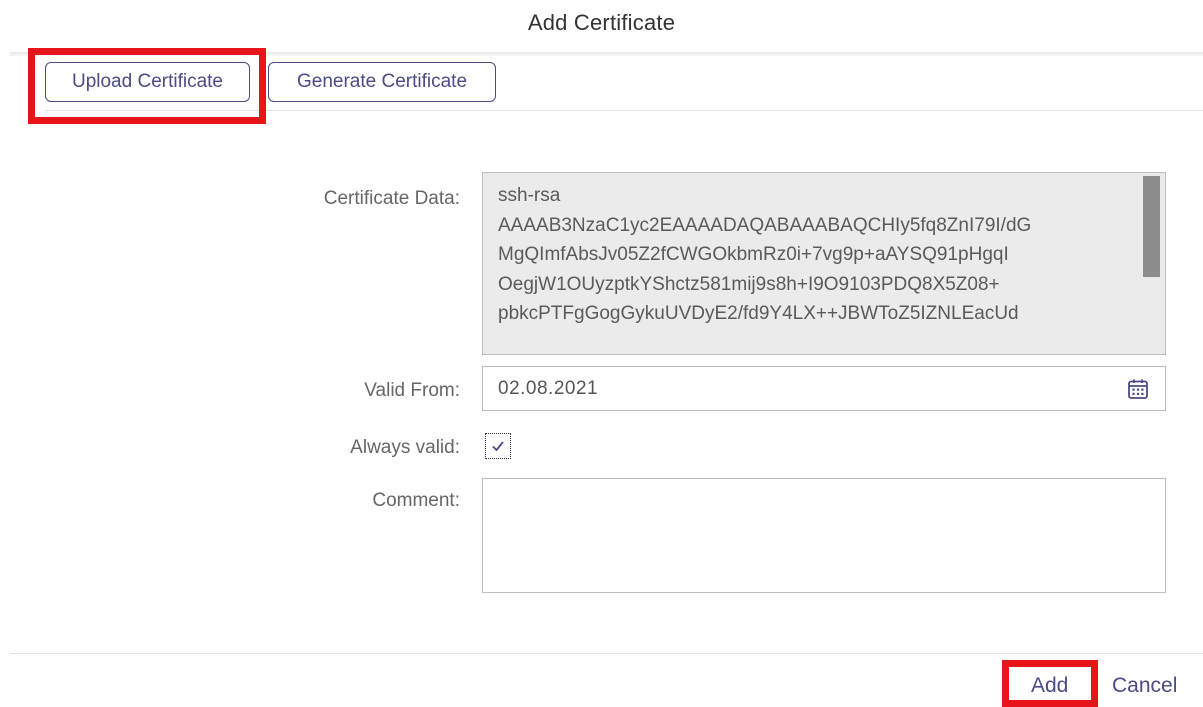 This screenshot has height=707, width=1203. Describe the element at coordinates (391, 198) in the screenshot. I see `certificate-data-label: Certificate Data:` at that location.